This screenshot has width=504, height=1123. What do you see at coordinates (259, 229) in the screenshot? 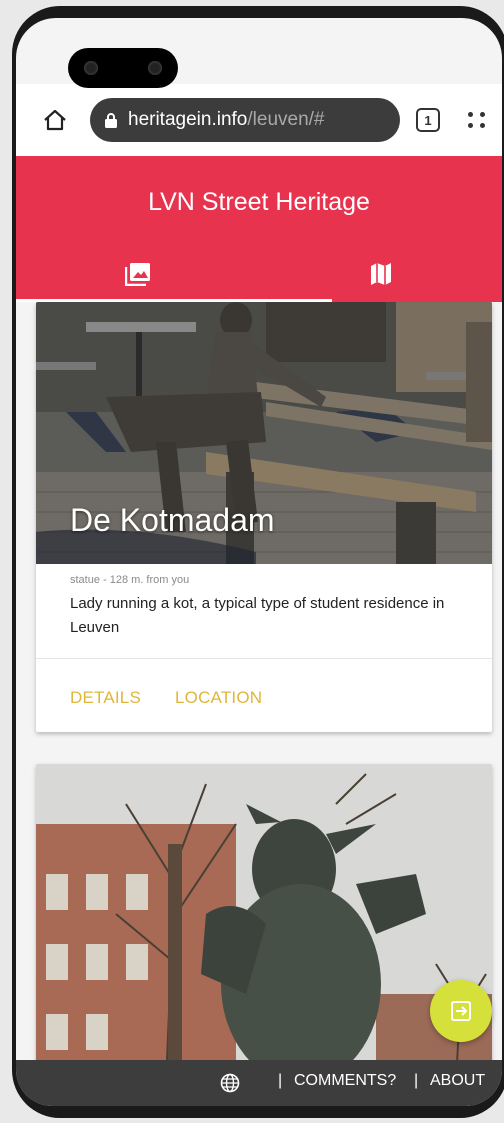
I see `app-header: LVN Street Heritage` at bounding box center [259, 229].